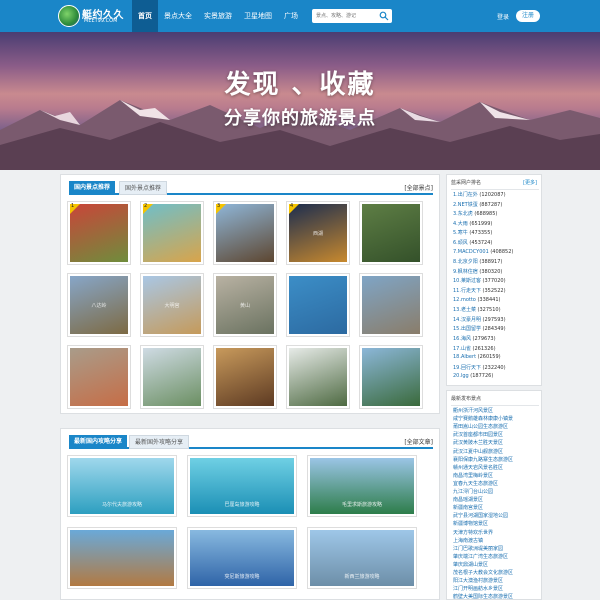 The height and width of the screenshot is (600, 600). What do you see at coordinates (178, 16) in the screenshot?
I see `nav-attractions: 景点大全` at bounding box center [178, 16].